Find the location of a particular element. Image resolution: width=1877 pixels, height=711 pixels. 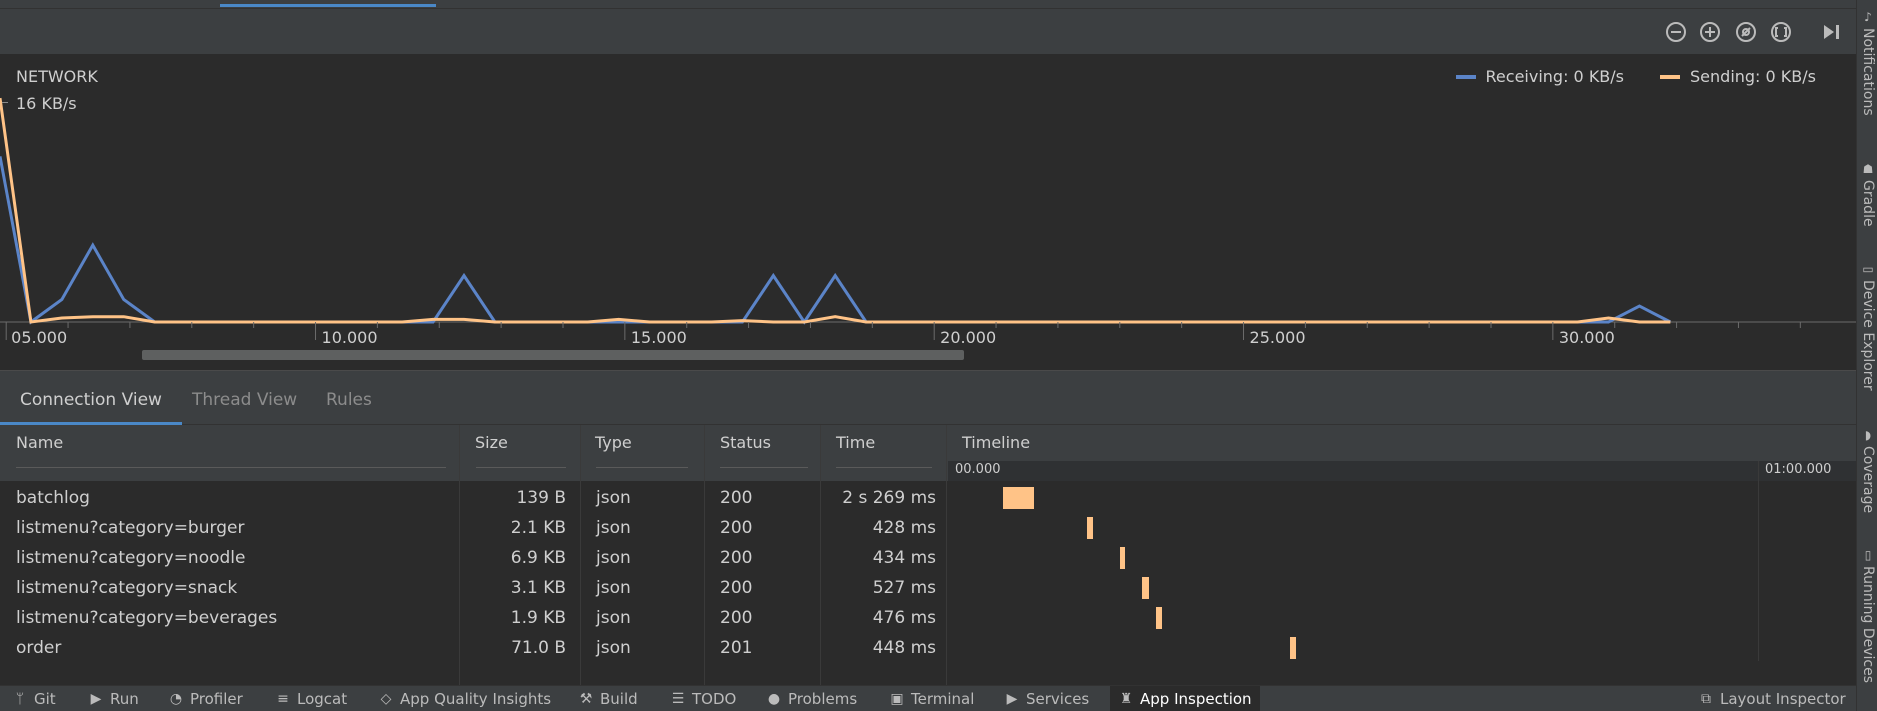

timeline-end-label: 01:00.000 is located at coordinates (1798, 469).